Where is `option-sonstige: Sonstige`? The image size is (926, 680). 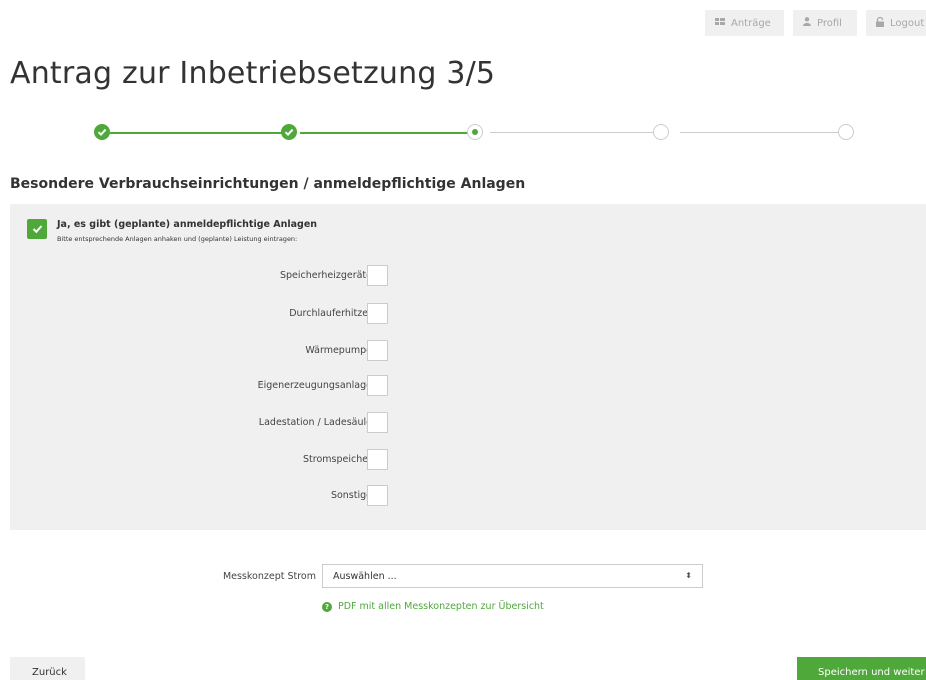
option-sonstige: Sonstige is located at coordinates (210, 496).